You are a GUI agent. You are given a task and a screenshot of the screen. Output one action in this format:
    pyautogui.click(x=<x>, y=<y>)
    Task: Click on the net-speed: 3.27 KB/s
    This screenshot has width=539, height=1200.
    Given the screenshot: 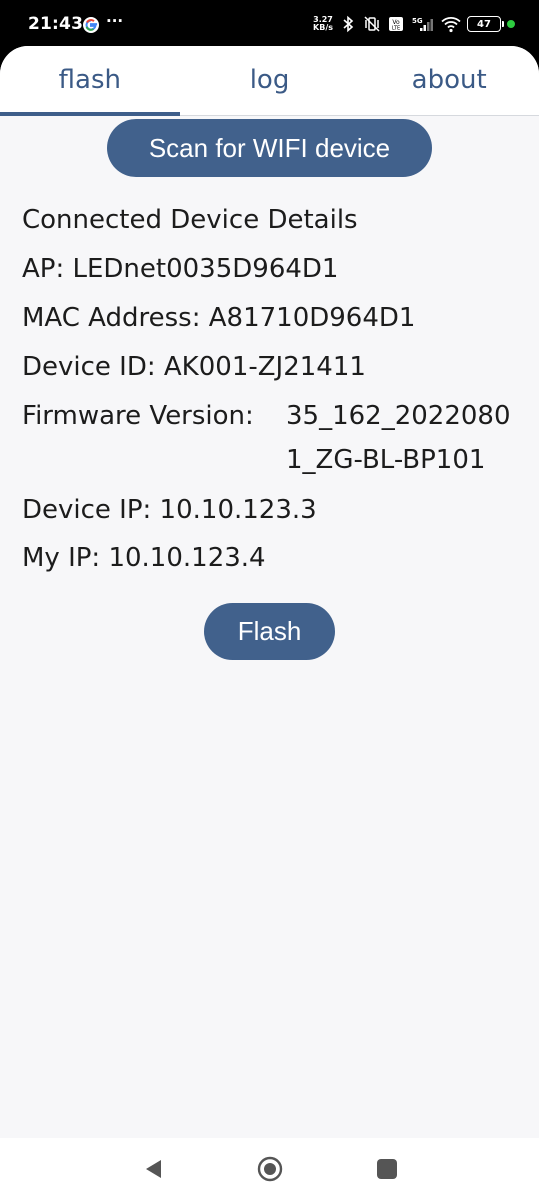 What is the action you would take?
    pyautogui.click(x=323, y=24)
    